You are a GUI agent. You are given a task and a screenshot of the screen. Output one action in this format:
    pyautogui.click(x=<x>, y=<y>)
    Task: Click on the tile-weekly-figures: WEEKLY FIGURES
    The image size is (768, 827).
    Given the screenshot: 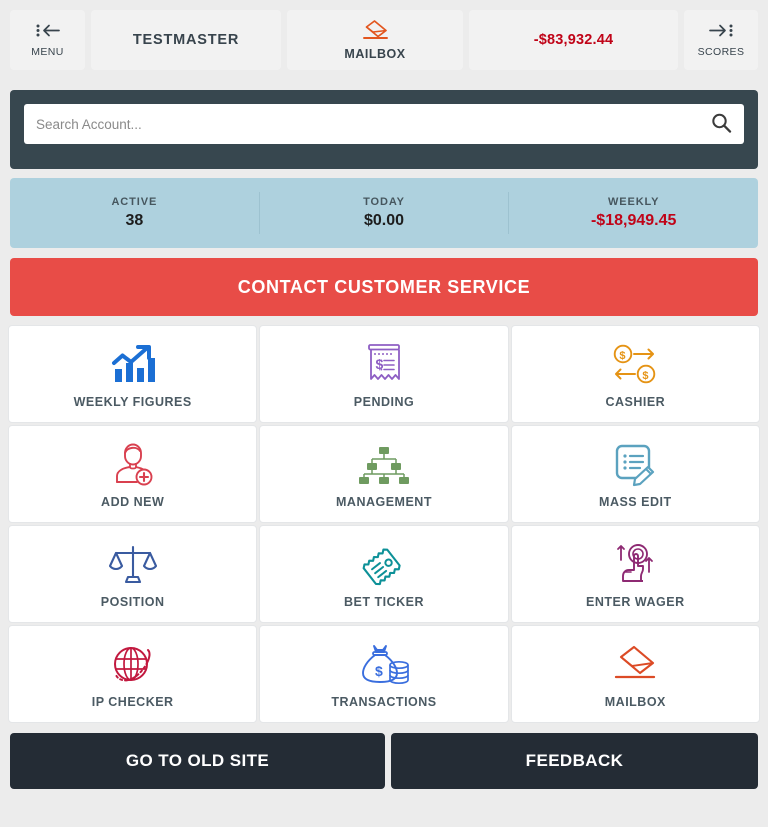 What is the action you would take?
    pyautogui.click(x=133, y=374)
    